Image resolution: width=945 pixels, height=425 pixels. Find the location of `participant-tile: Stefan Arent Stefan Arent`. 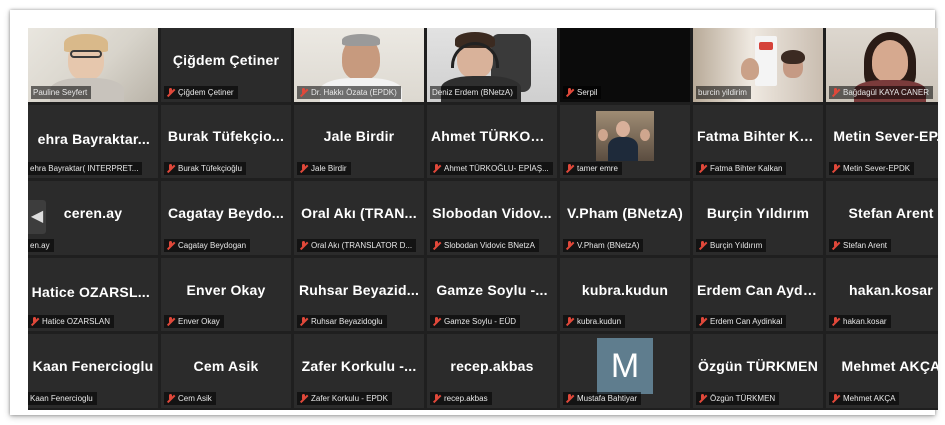

participant-tile: Stefan Arent Stefan Arent is located at coordinates (882, 218).